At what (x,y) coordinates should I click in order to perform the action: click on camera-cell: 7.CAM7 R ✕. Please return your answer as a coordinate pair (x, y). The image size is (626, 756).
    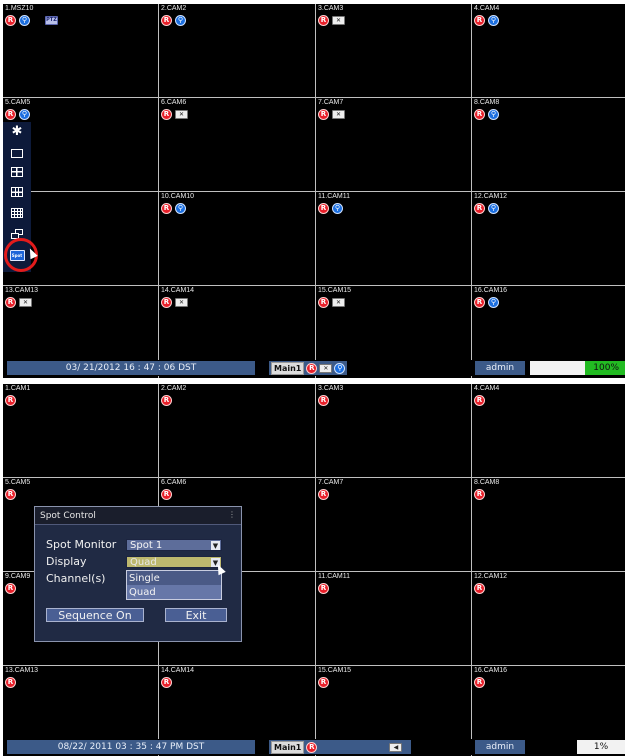
    Looking at the image, I should click on (394, 145).